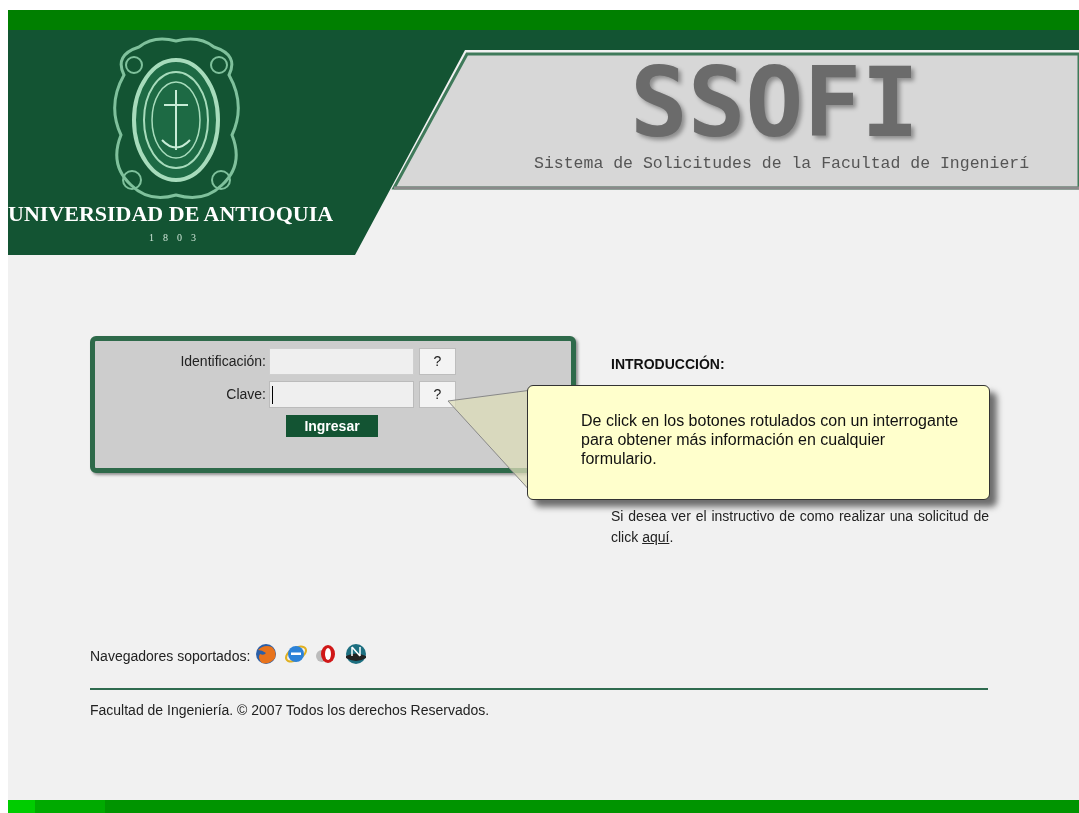 This screenshot has height=813, width=1079. Describe the element at coordinates (770, 439) in the screenshot. I see `tooltip-text: De click en los botones rotulados con un interrogante para obtener más información en cualquier formulario.` at that location.